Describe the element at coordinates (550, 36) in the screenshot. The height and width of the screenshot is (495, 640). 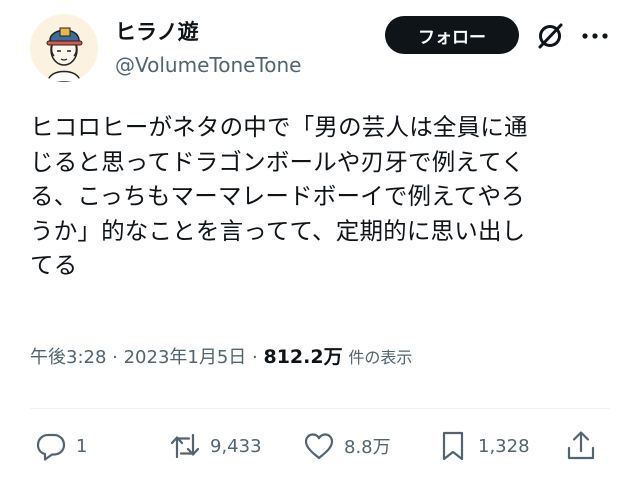
I see `grok-icon` at that location.